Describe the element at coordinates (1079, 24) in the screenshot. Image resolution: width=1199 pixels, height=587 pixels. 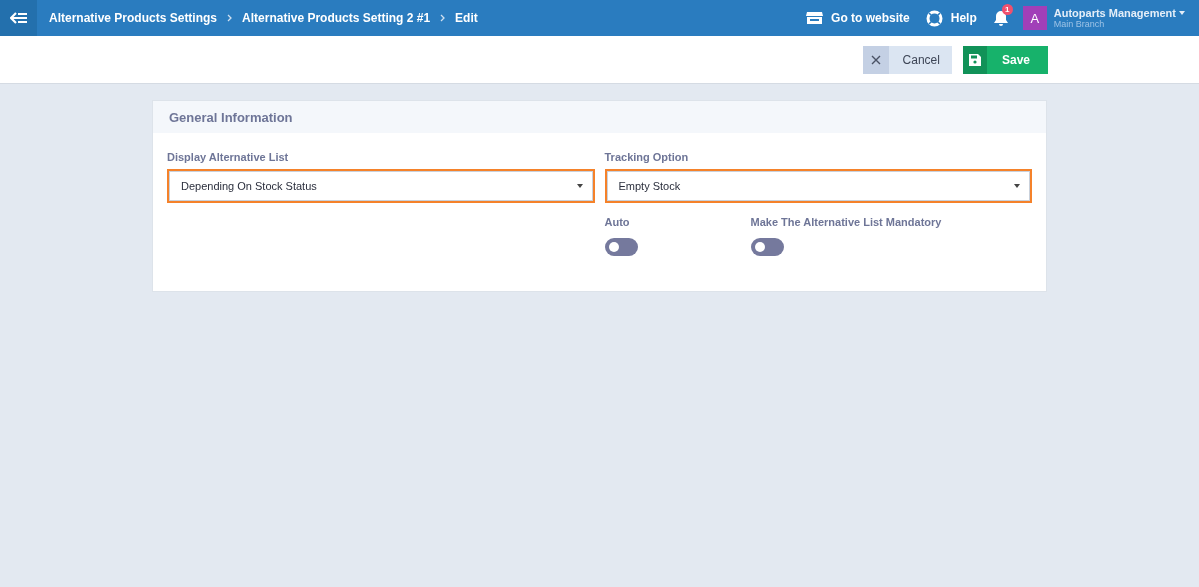
I see `branch-name: Main Branch` at that location.